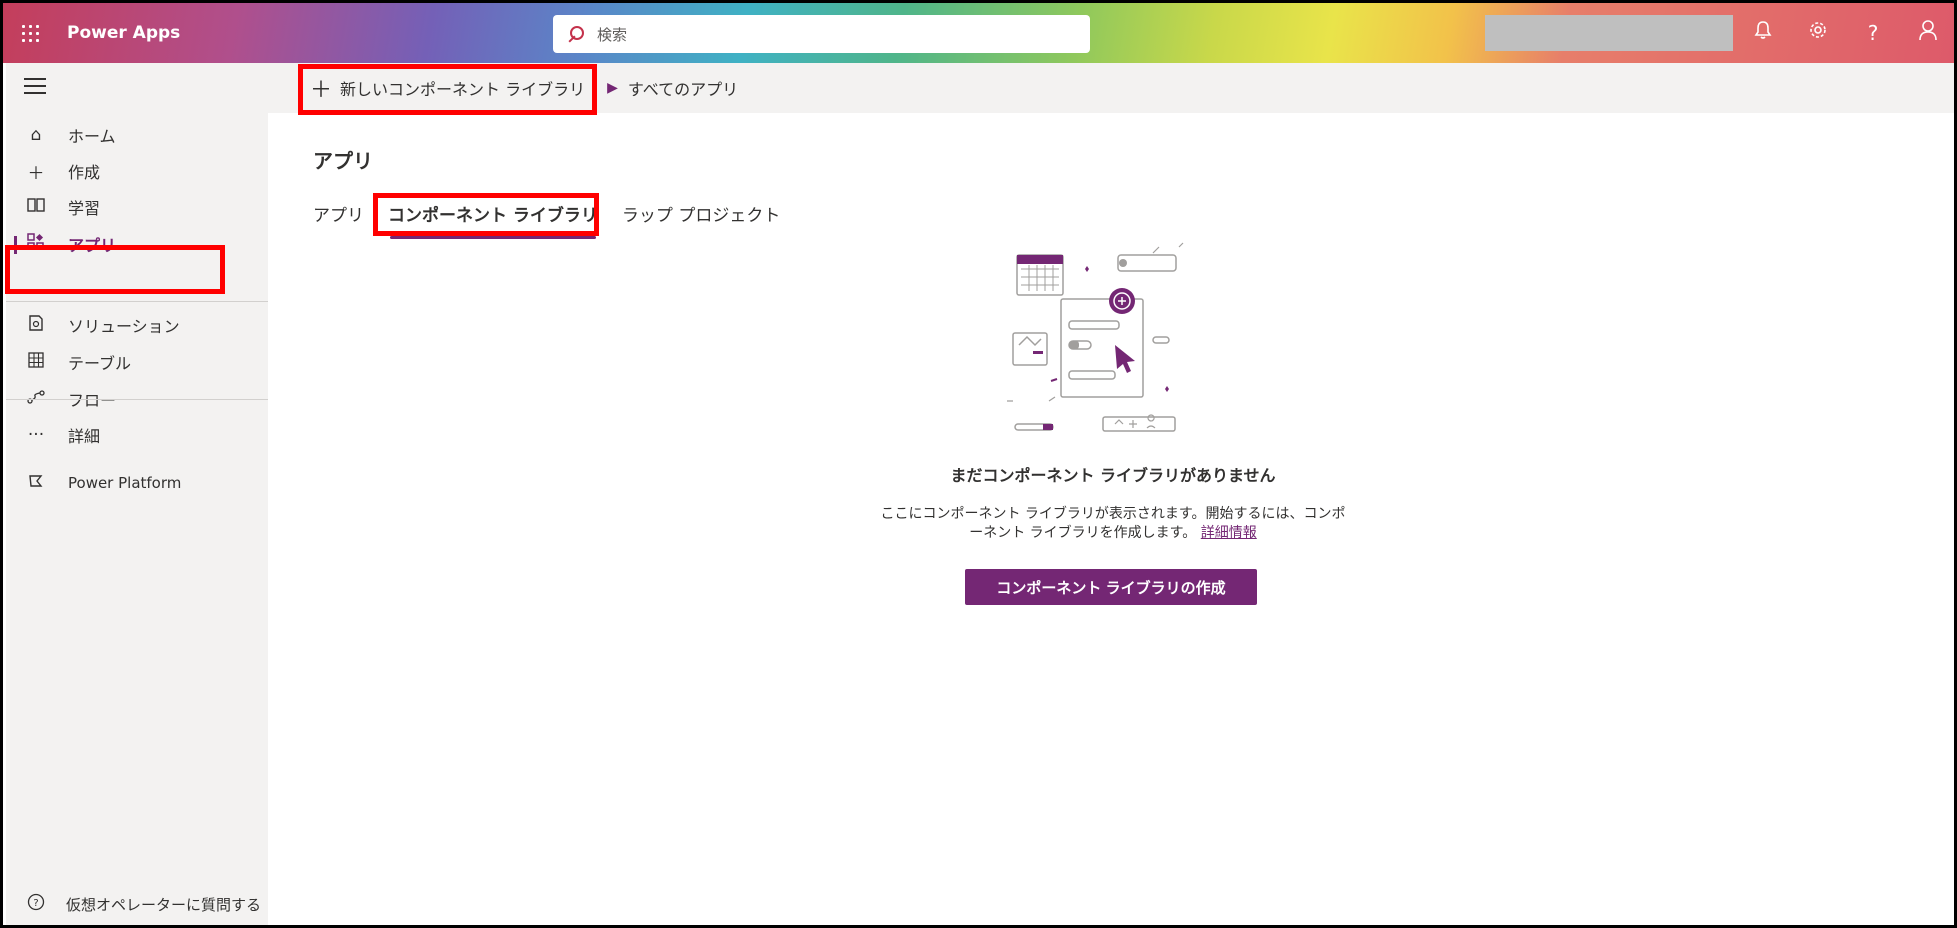 This screenshot has width=1957, height=928. I want to click on home-icon: ⌂, so click(36, 135).